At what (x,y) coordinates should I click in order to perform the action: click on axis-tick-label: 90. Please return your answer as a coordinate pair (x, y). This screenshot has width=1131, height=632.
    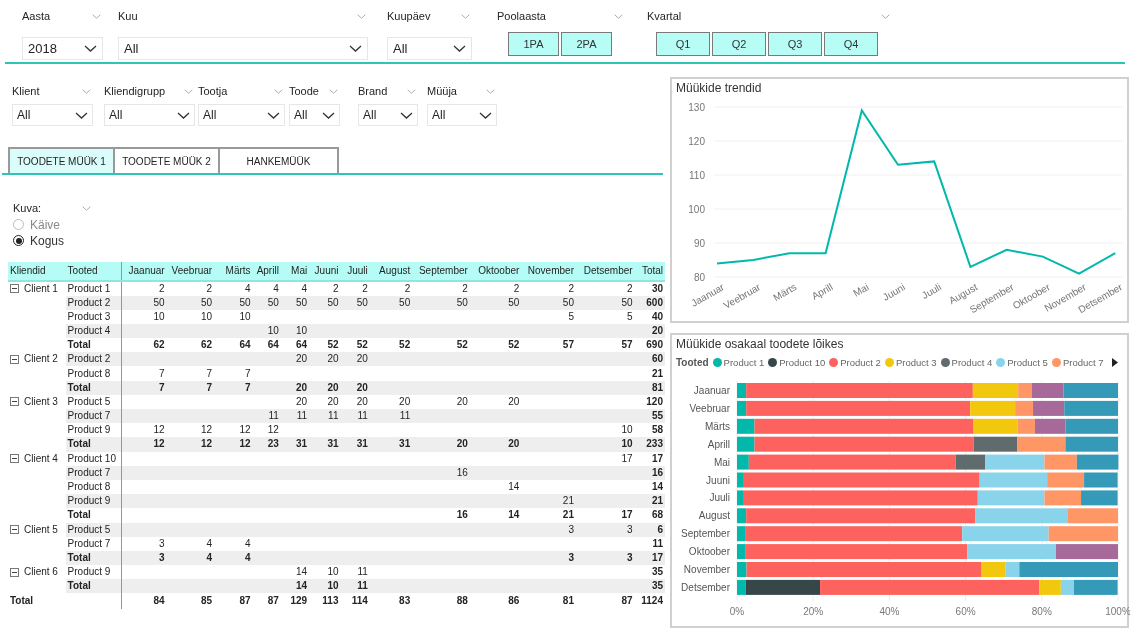
    Looking at the image, I should click on (699, 243).